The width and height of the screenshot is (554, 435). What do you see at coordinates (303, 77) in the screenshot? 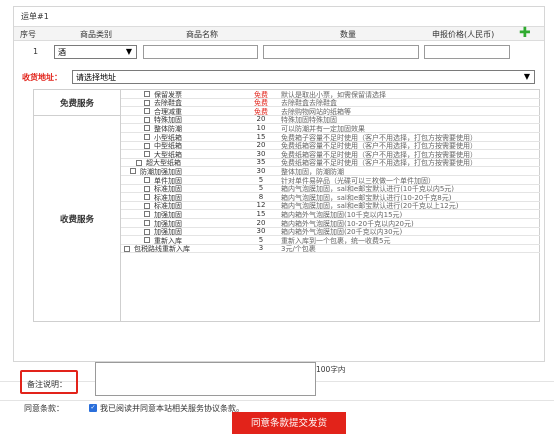
I see `address-select: 请选择地址 ▼` at bounding box center [303, 77].